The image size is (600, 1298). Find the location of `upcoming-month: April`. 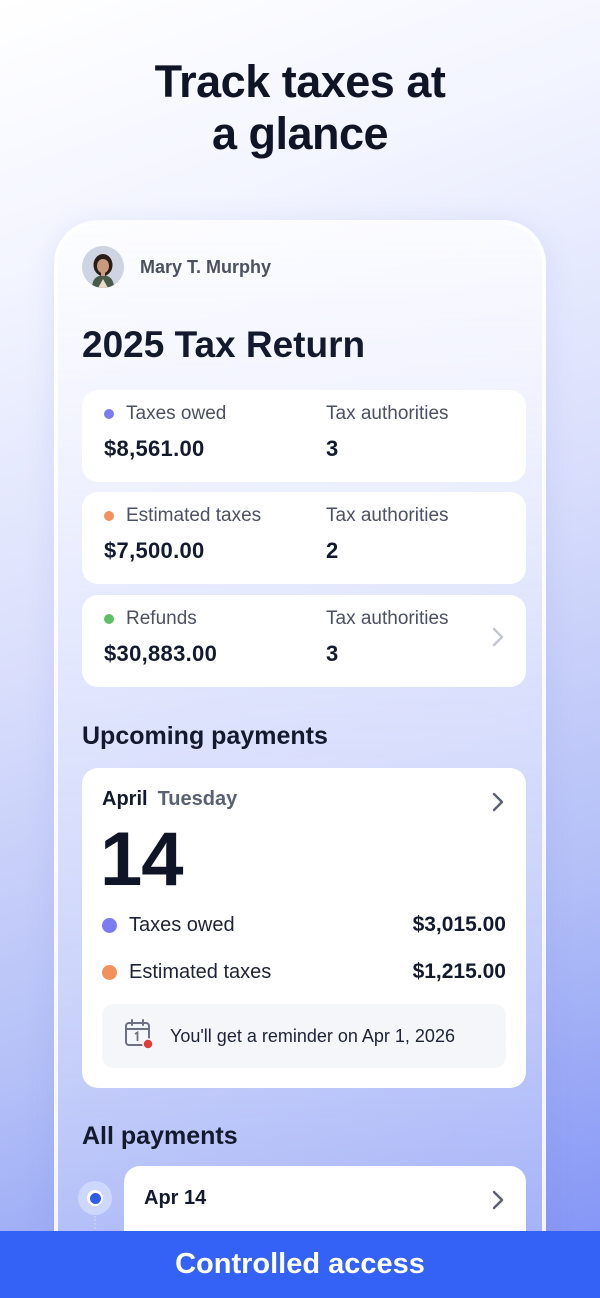

upcoming-month: April is located at coordinates (125, 799).